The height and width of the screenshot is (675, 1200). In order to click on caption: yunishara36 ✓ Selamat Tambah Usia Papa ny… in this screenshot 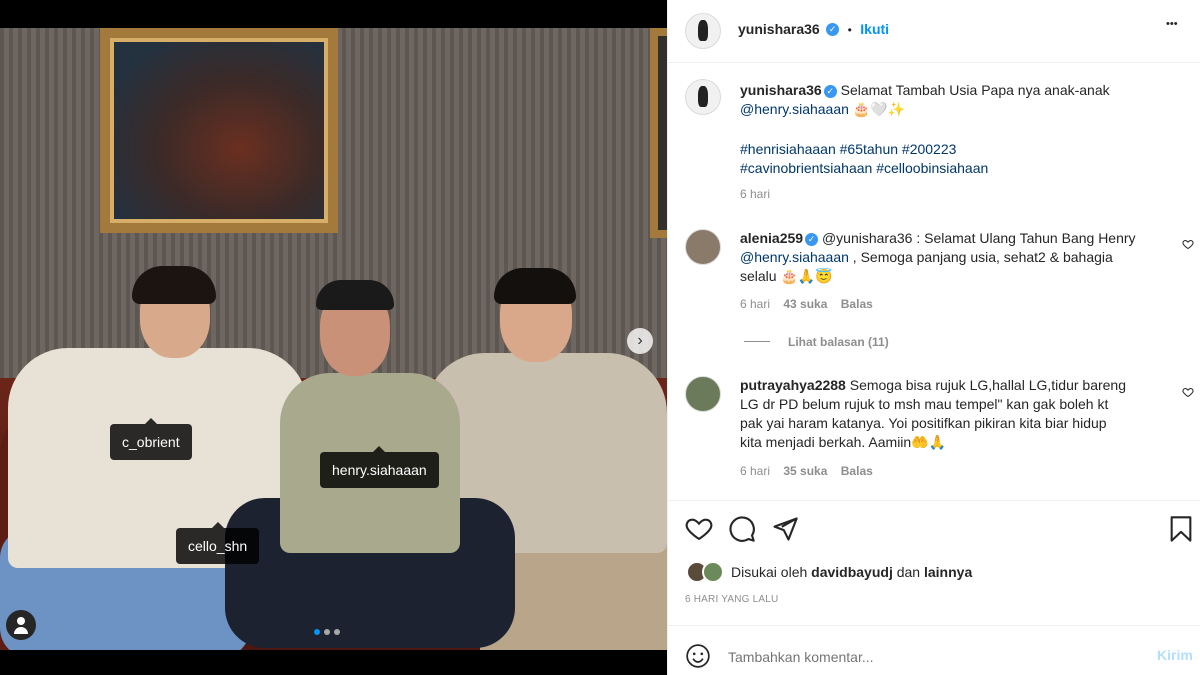, I will do `click(960, 100)`.